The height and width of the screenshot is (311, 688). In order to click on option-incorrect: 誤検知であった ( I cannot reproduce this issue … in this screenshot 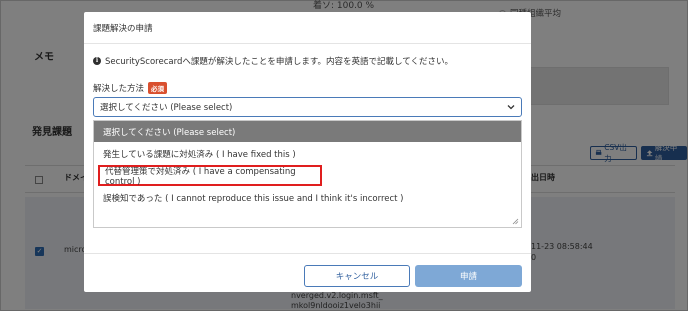, I will do `click(307, 197)`.